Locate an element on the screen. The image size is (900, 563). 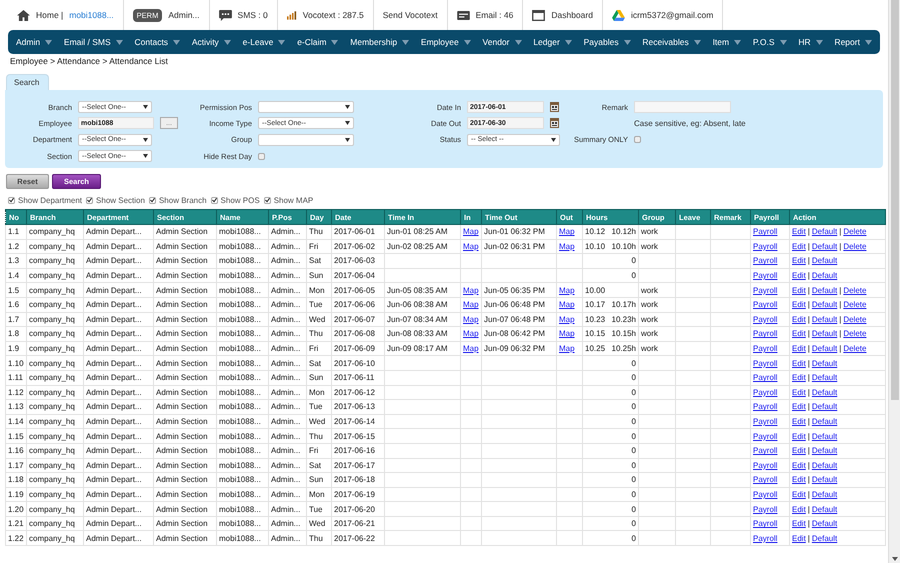
menu-item: P.O.S is located at coordinates (769, 42).